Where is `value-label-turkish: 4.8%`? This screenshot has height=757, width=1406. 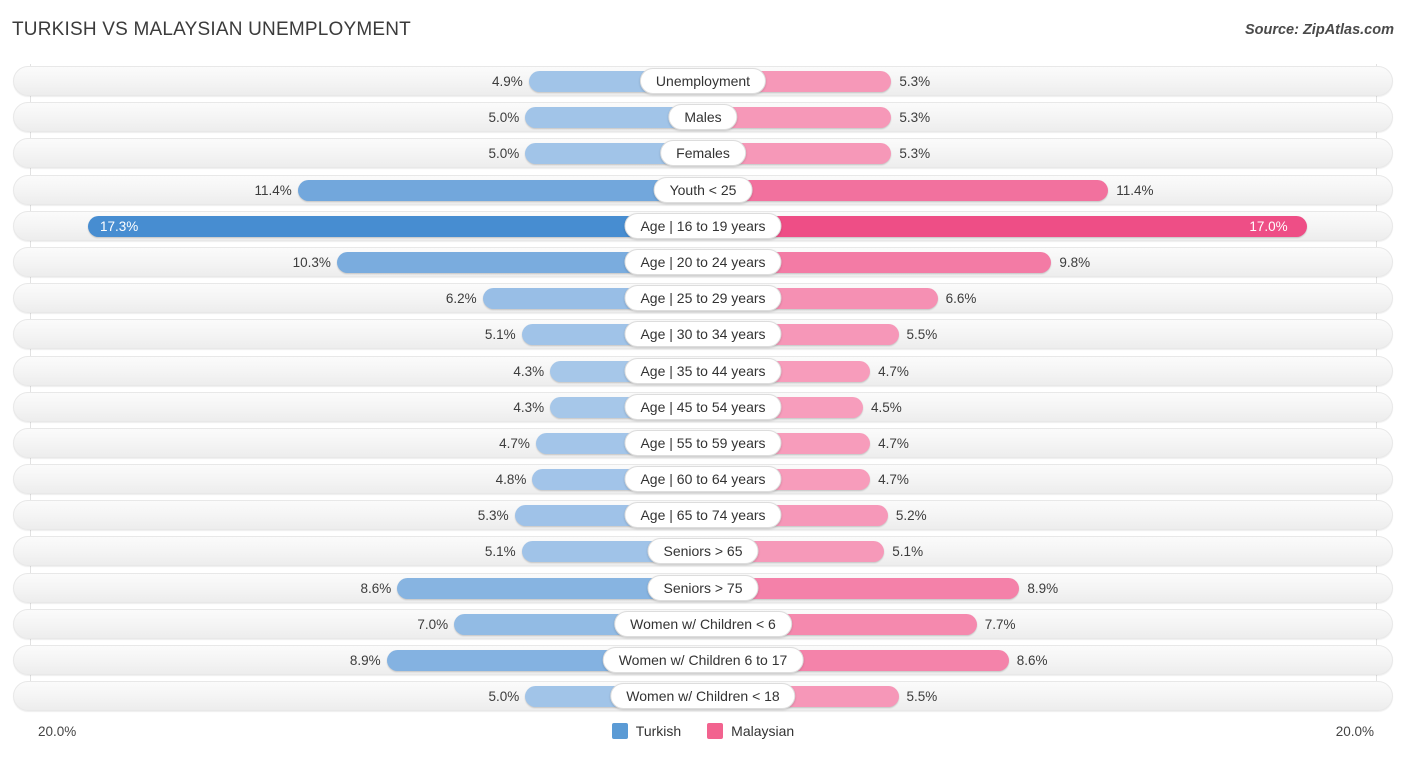
value-label-turkish: 4.8% is located at coordinates (511, 480).